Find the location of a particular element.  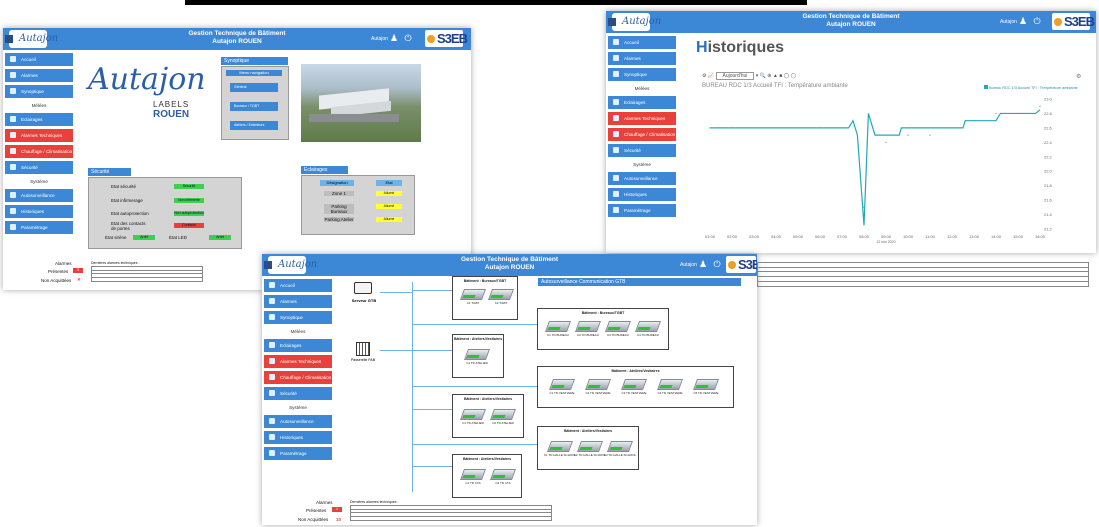

device-icon: C2 TGBT is located at coordinates (501, 298).